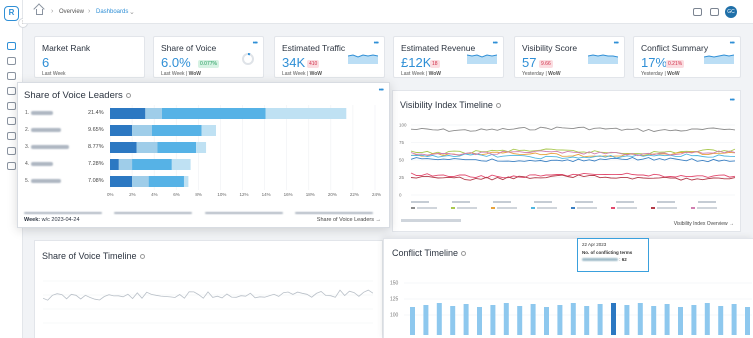  What do you see at coordinates (11, 91) in the screenshot?
I see `flag-icon` at bounding box center [11, 91].